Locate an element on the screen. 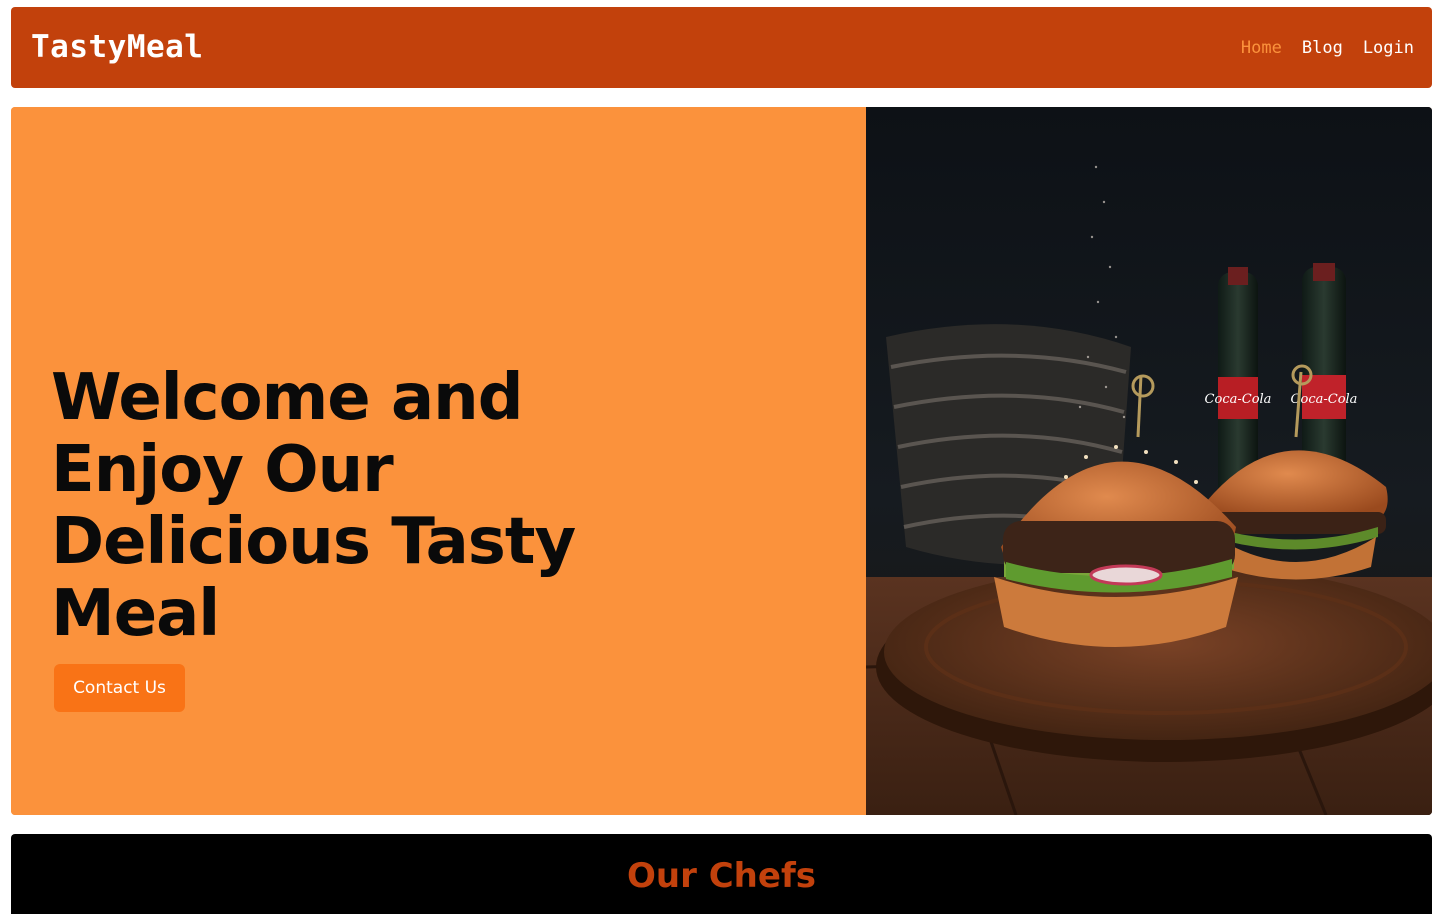 The width and height of the screenshot is (1453, 914). chefs-section: Our Chefs is located at coordinates (721, 874).